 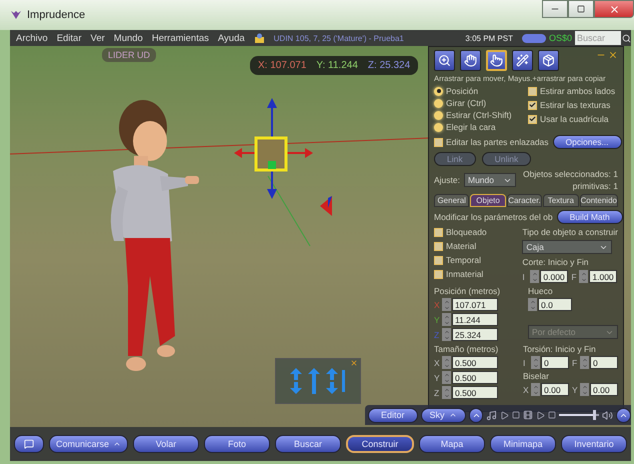 What do you see at coordinates (88, 444) in the screenshot?
I see `toolbar-button: Comunicarse` at bounding box center [88, 444].